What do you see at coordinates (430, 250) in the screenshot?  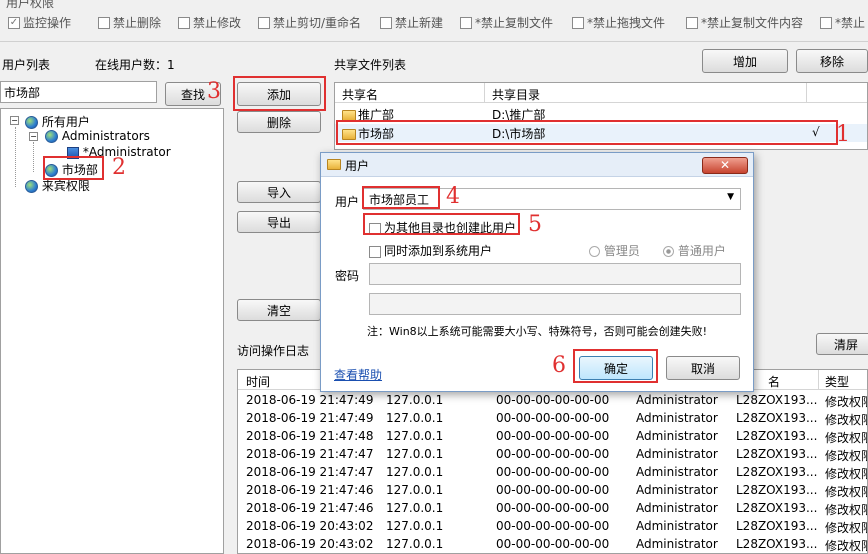 I see `add-system-checkbox: 同时添加到系统用户` at bounding box center [430, 250].